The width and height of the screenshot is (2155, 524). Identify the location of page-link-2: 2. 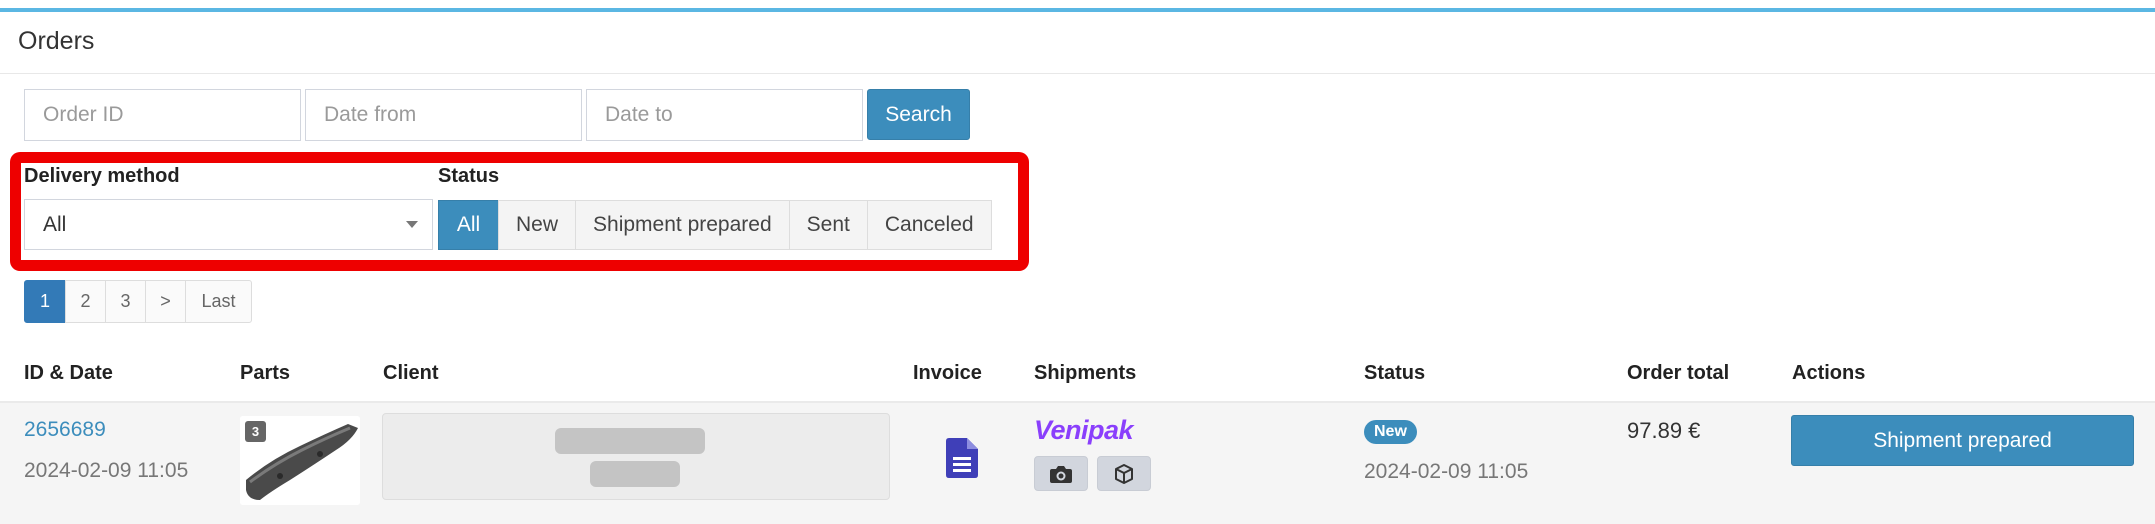
(85, 301).